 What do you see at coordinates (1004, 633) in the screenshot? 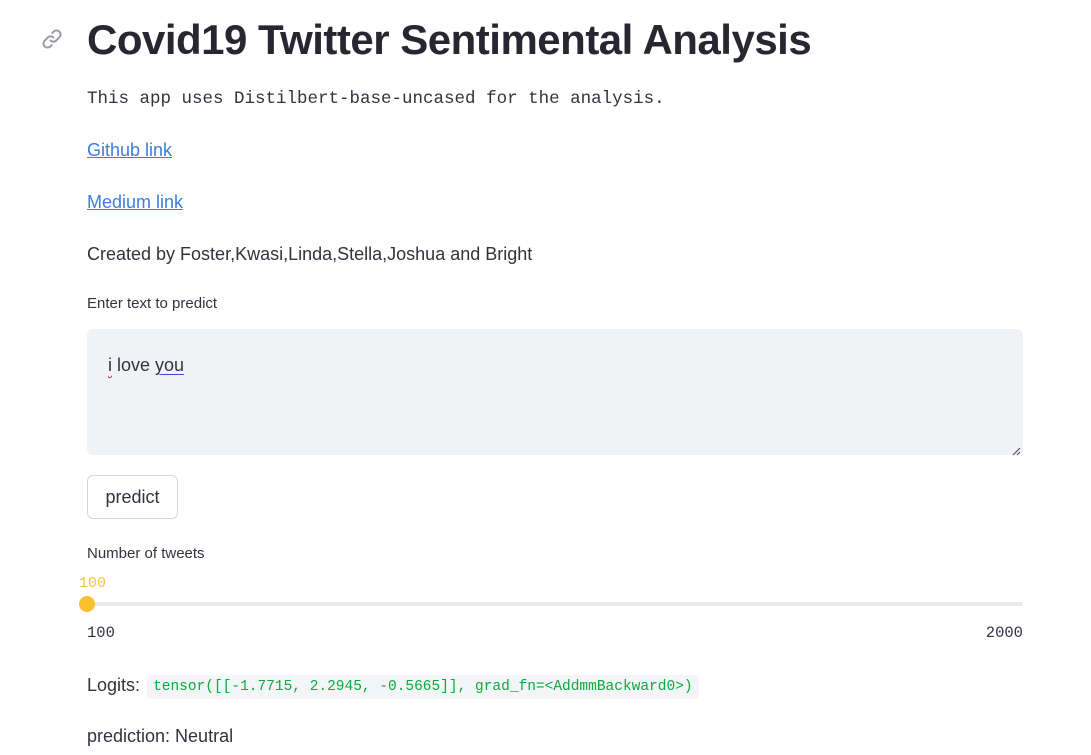
I see `slider-max-label: 2000` at bounding box center [1004, 633].